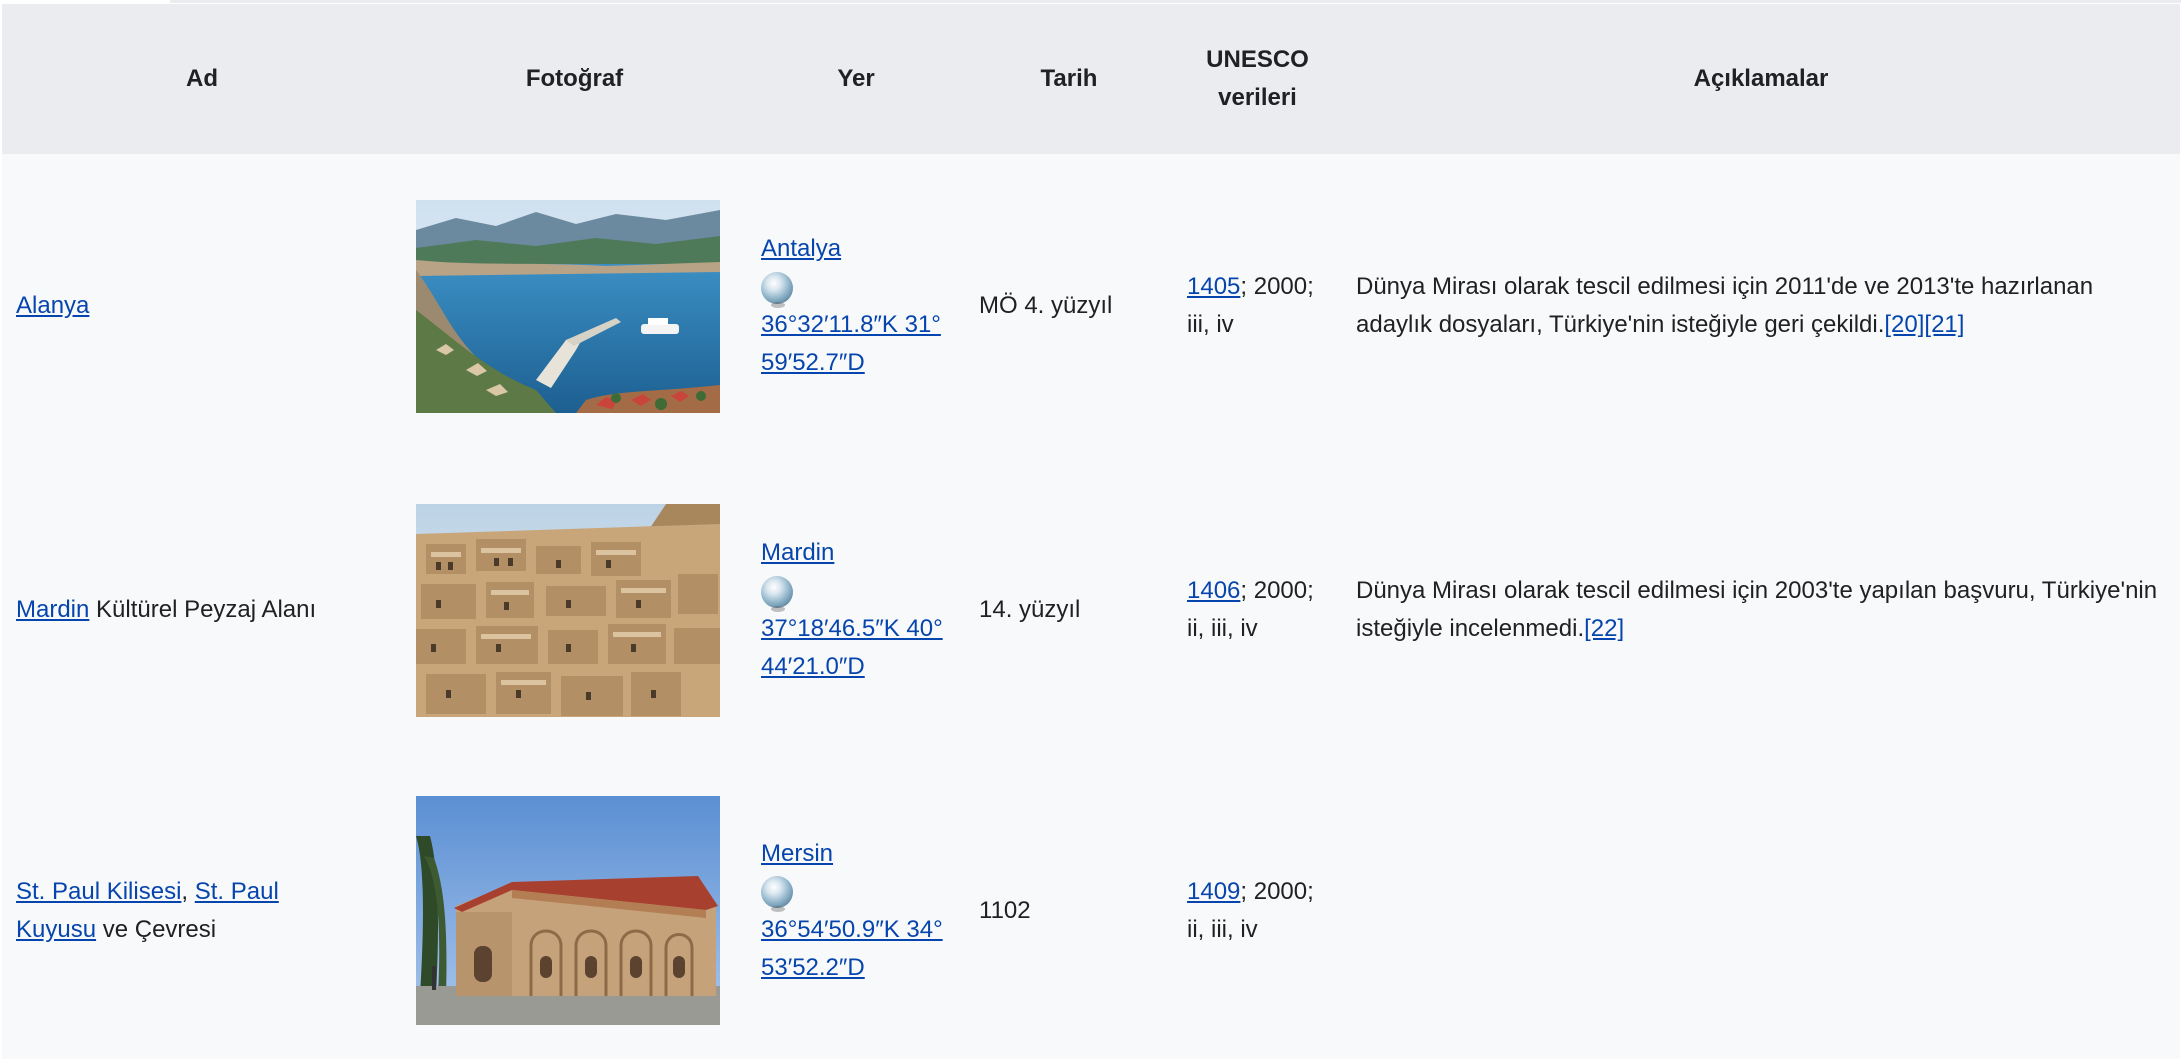 The image size is (2181, 1059). I want to click on unesco-cell: 1405; 2000; iii, iv, so click(1257, 306).